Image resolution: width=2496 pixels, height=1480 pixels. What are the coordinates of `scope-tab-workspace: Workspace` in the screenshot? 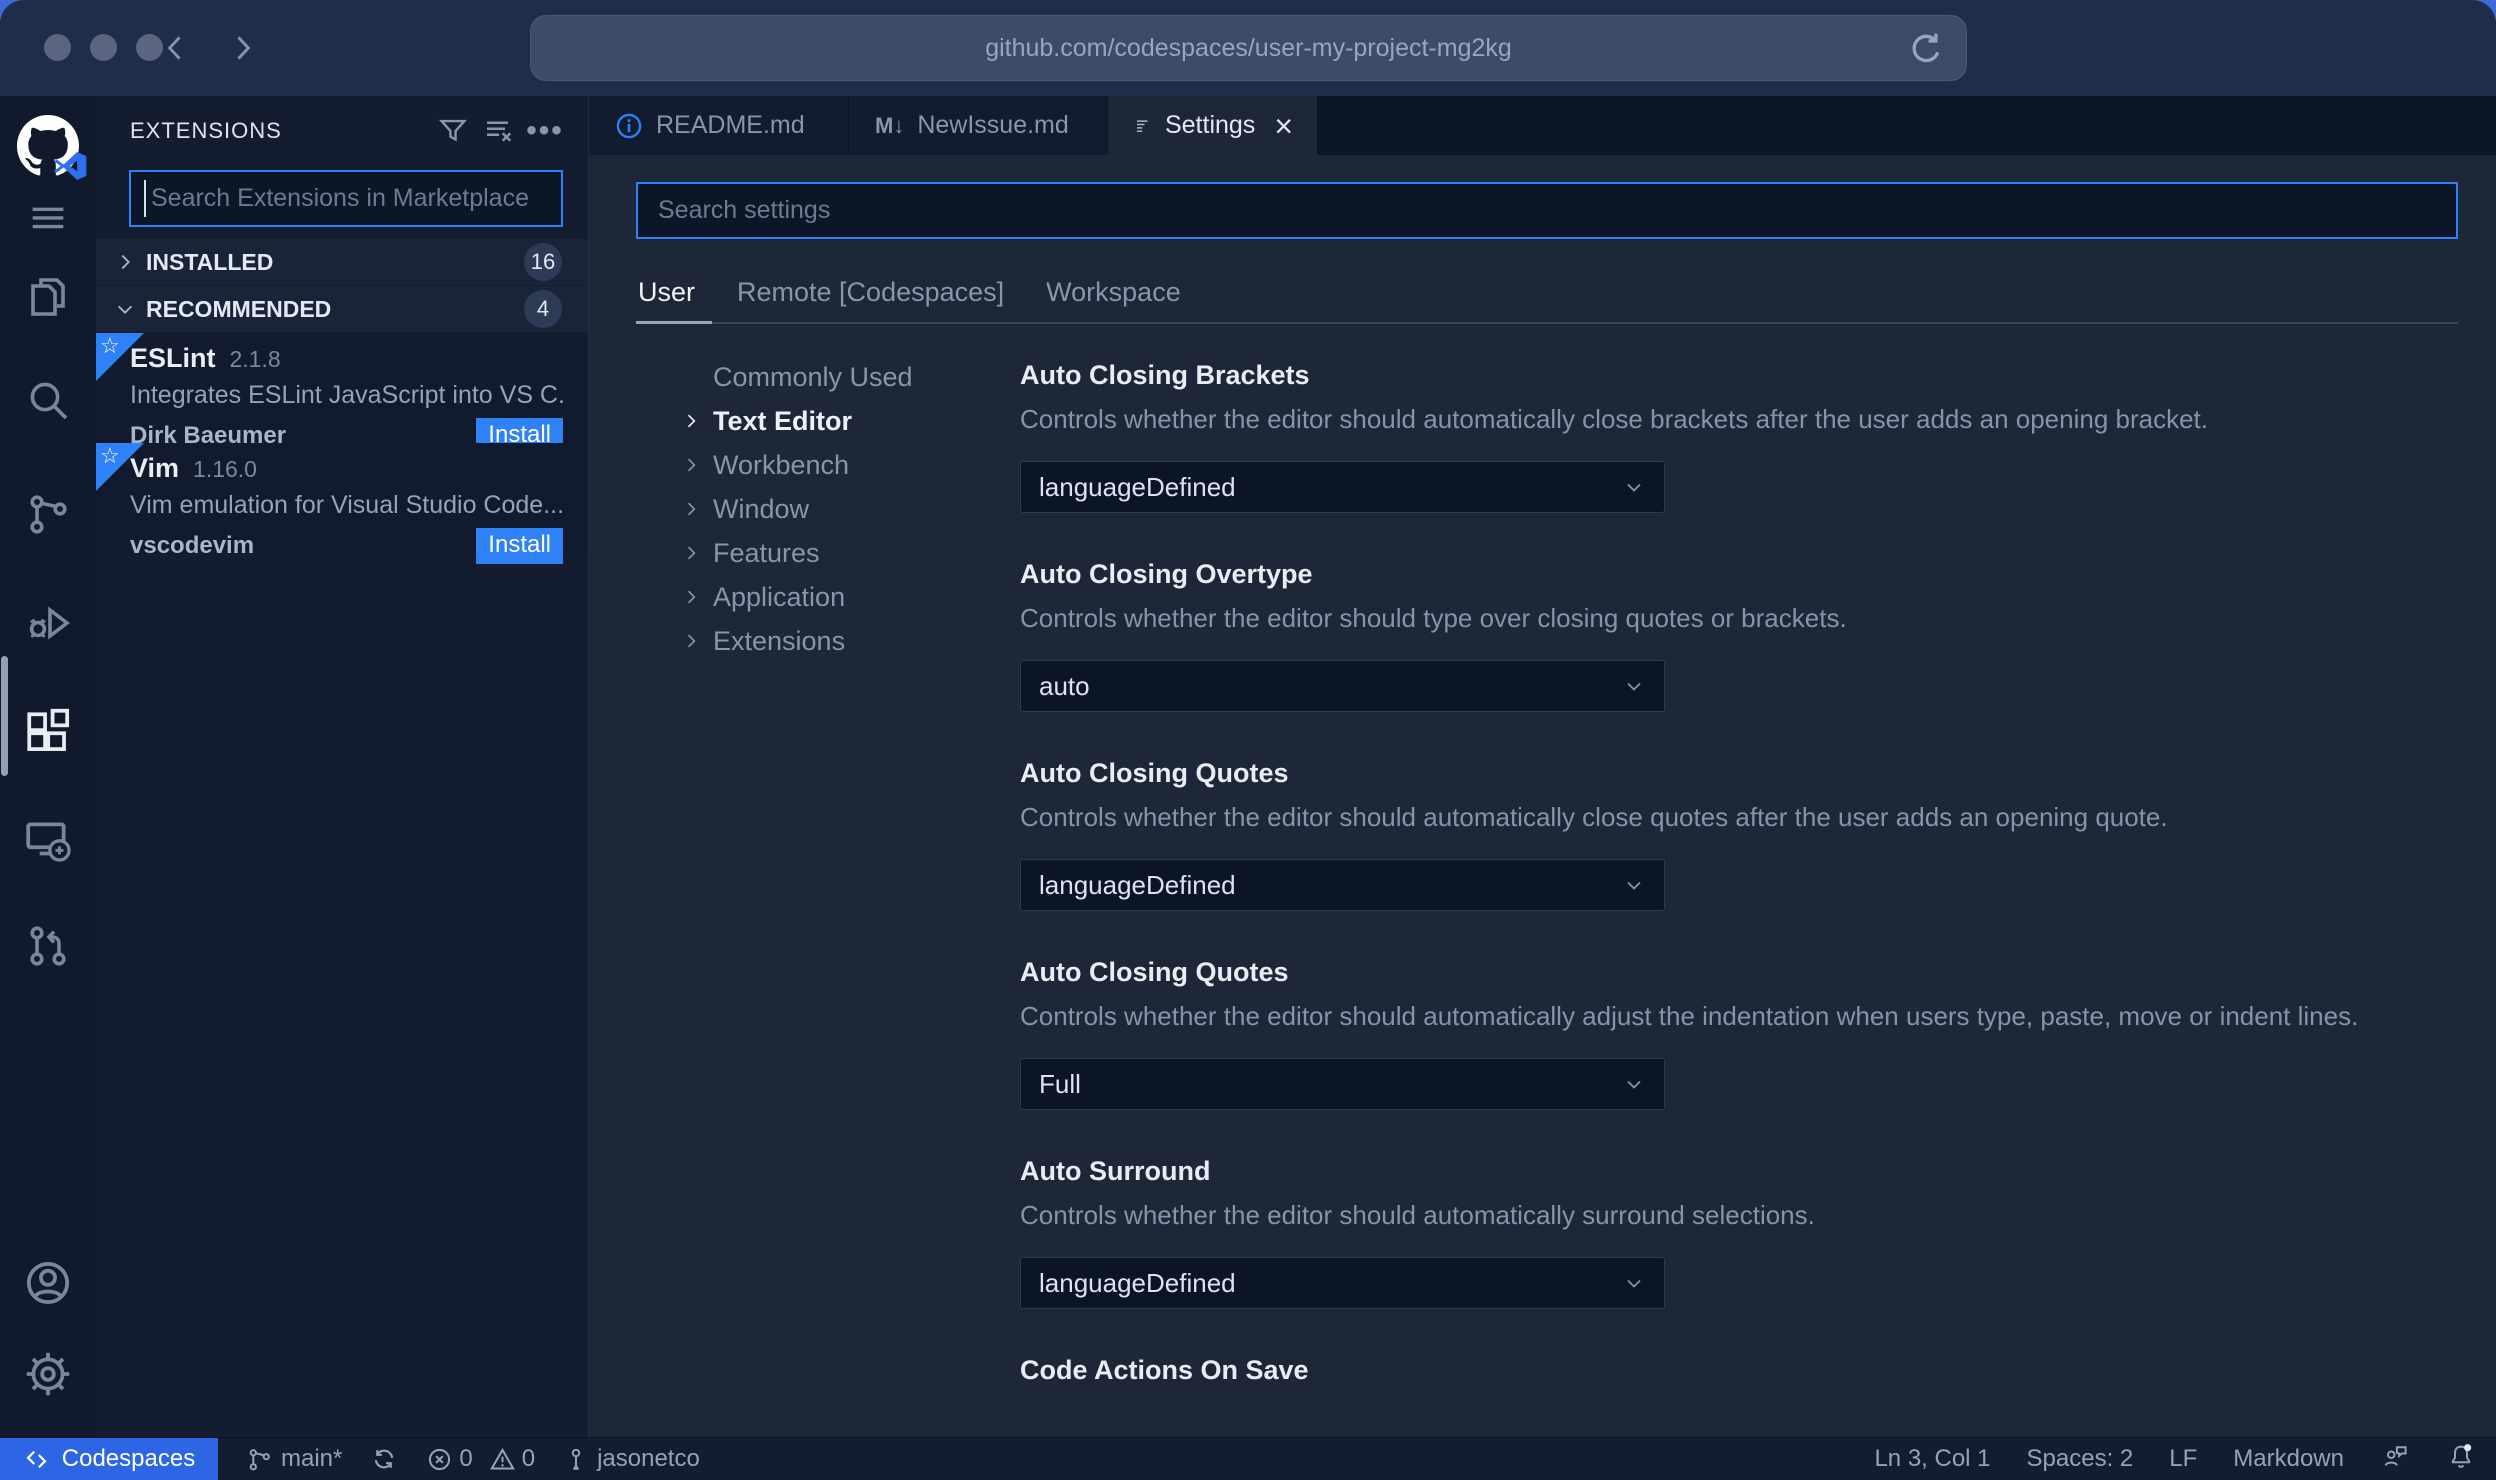 It's located at (1113, 292).